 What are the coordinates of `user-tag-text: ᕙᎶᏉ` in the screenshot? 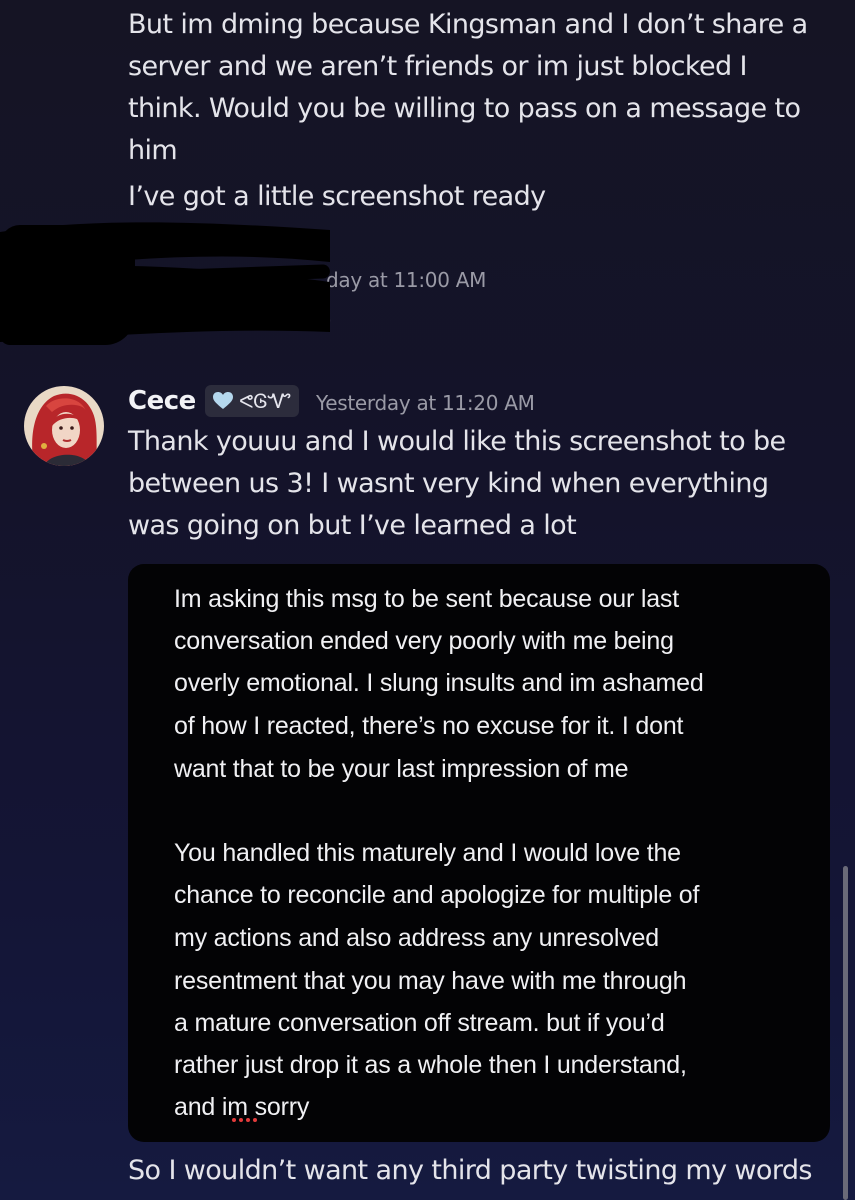 It's located at (265, 401).